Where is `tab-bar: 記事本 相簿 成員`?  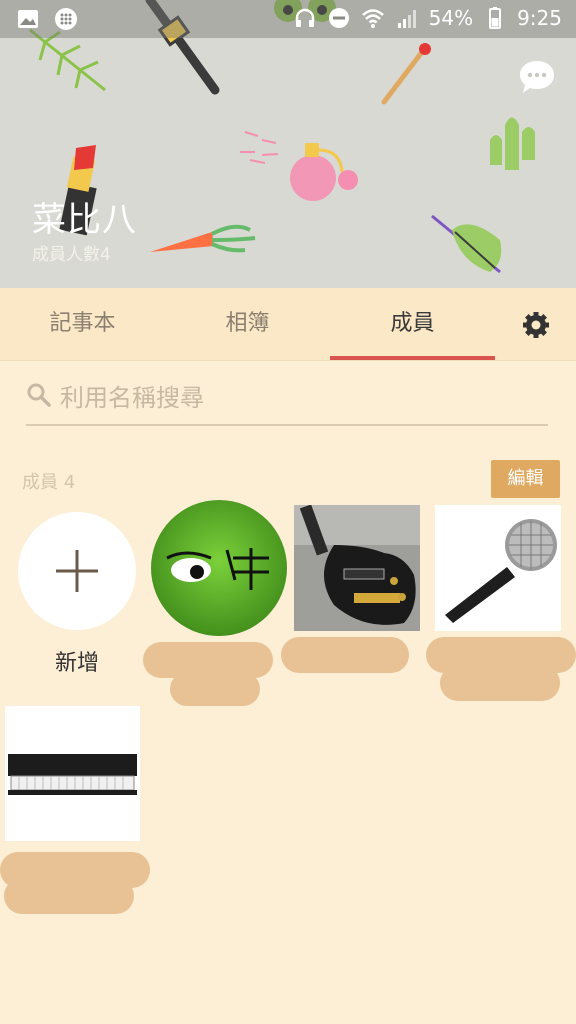
tab-bar: 記事本 相簿 成員 is located at coordinates (288, 324).